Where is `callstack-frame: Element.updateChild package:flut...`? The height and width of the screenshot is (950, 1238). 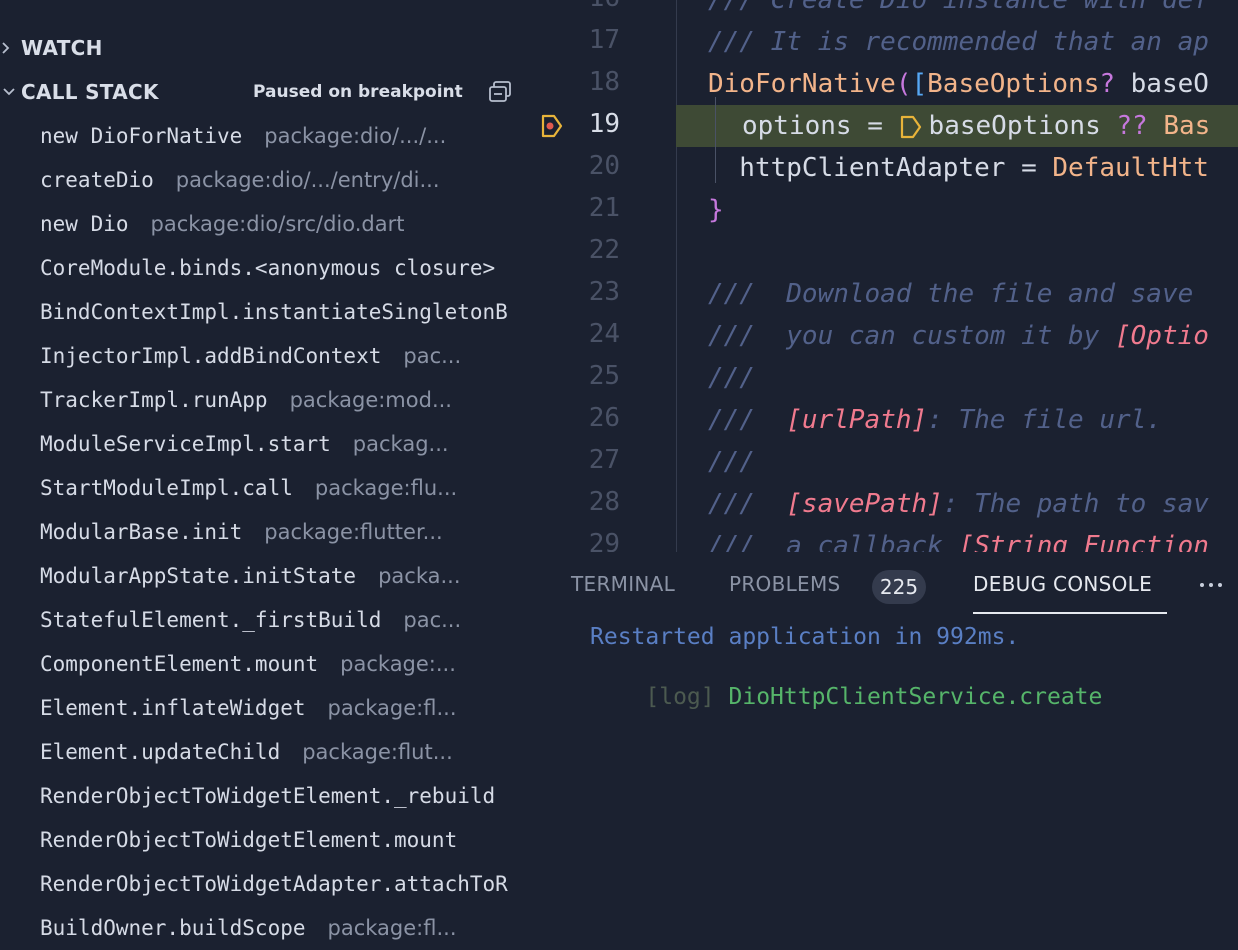 callstack-frame: Element.updateChild package:flut... is located at coordinates (265, 752).